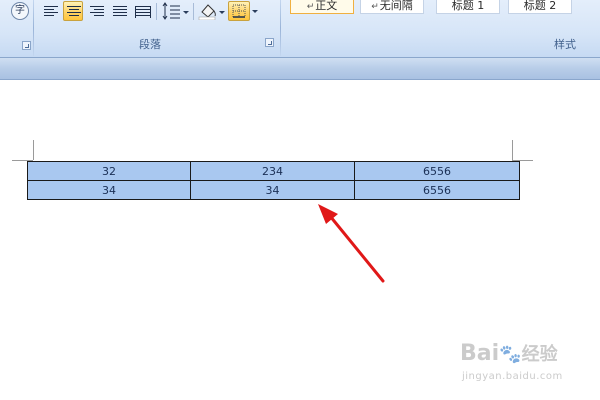  What do you see at coordinates (480, 353) in the screenshot?
I see `watermark-brand-text: Bai` at bounding box center [480, 353].